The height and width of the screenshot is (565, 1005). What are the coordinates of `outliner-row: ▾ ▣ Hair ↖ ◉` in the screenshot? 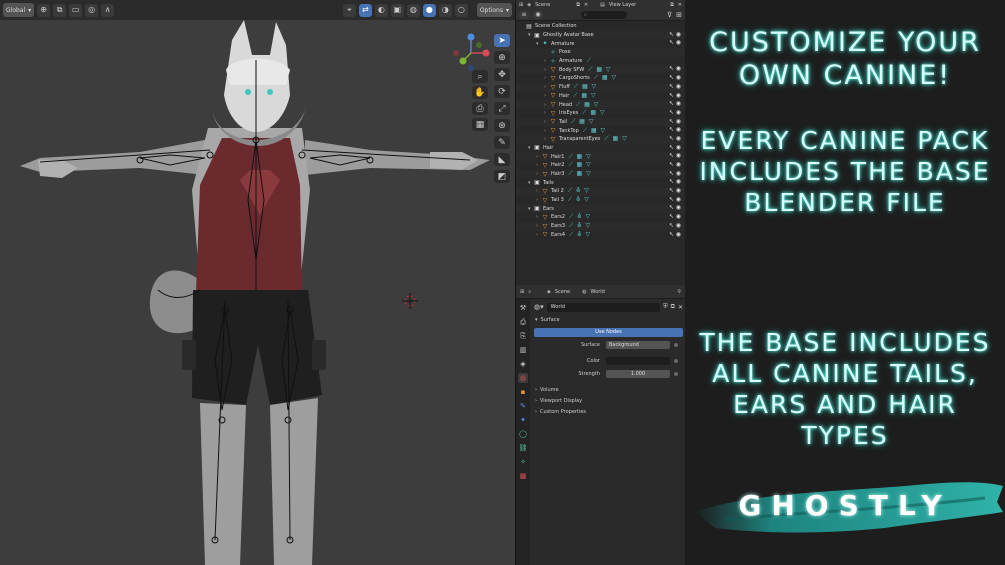 It's located at (600, 148).